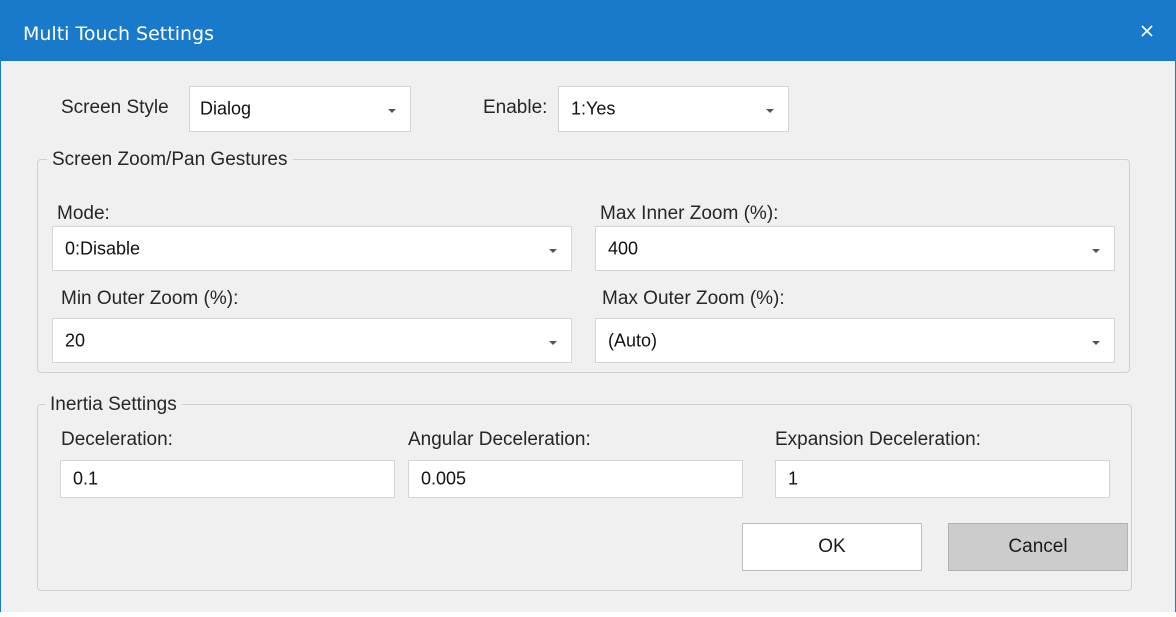  What do you see at coordinates (623, 248) in the screenshot?
I see `max-inner-zoom-value: 400` at bounding box center [623, 248].